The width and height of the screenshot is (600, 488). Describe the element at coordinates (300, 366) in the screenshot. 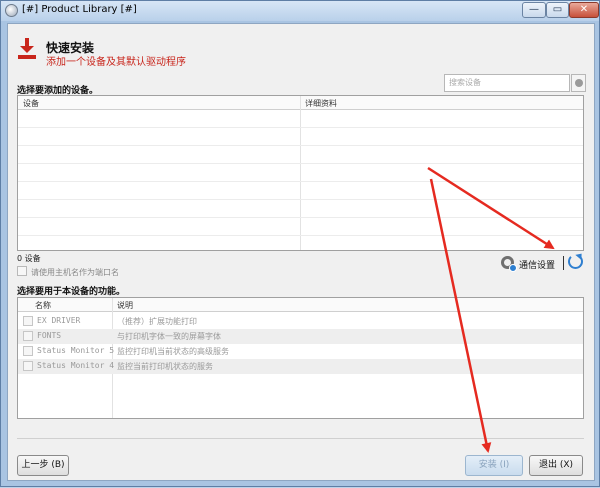

I see `function-row: Status Monitor 4 监控当前打印机状态的服务` at that location.